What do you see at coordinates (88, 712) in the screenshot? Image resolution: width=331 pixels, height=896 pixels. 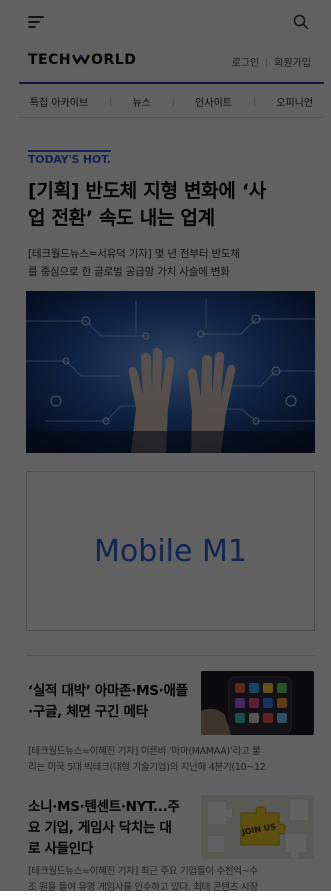 I see `article-title-line: ·구글, 체면 구긴 메타` at bounding box center [88, 712].